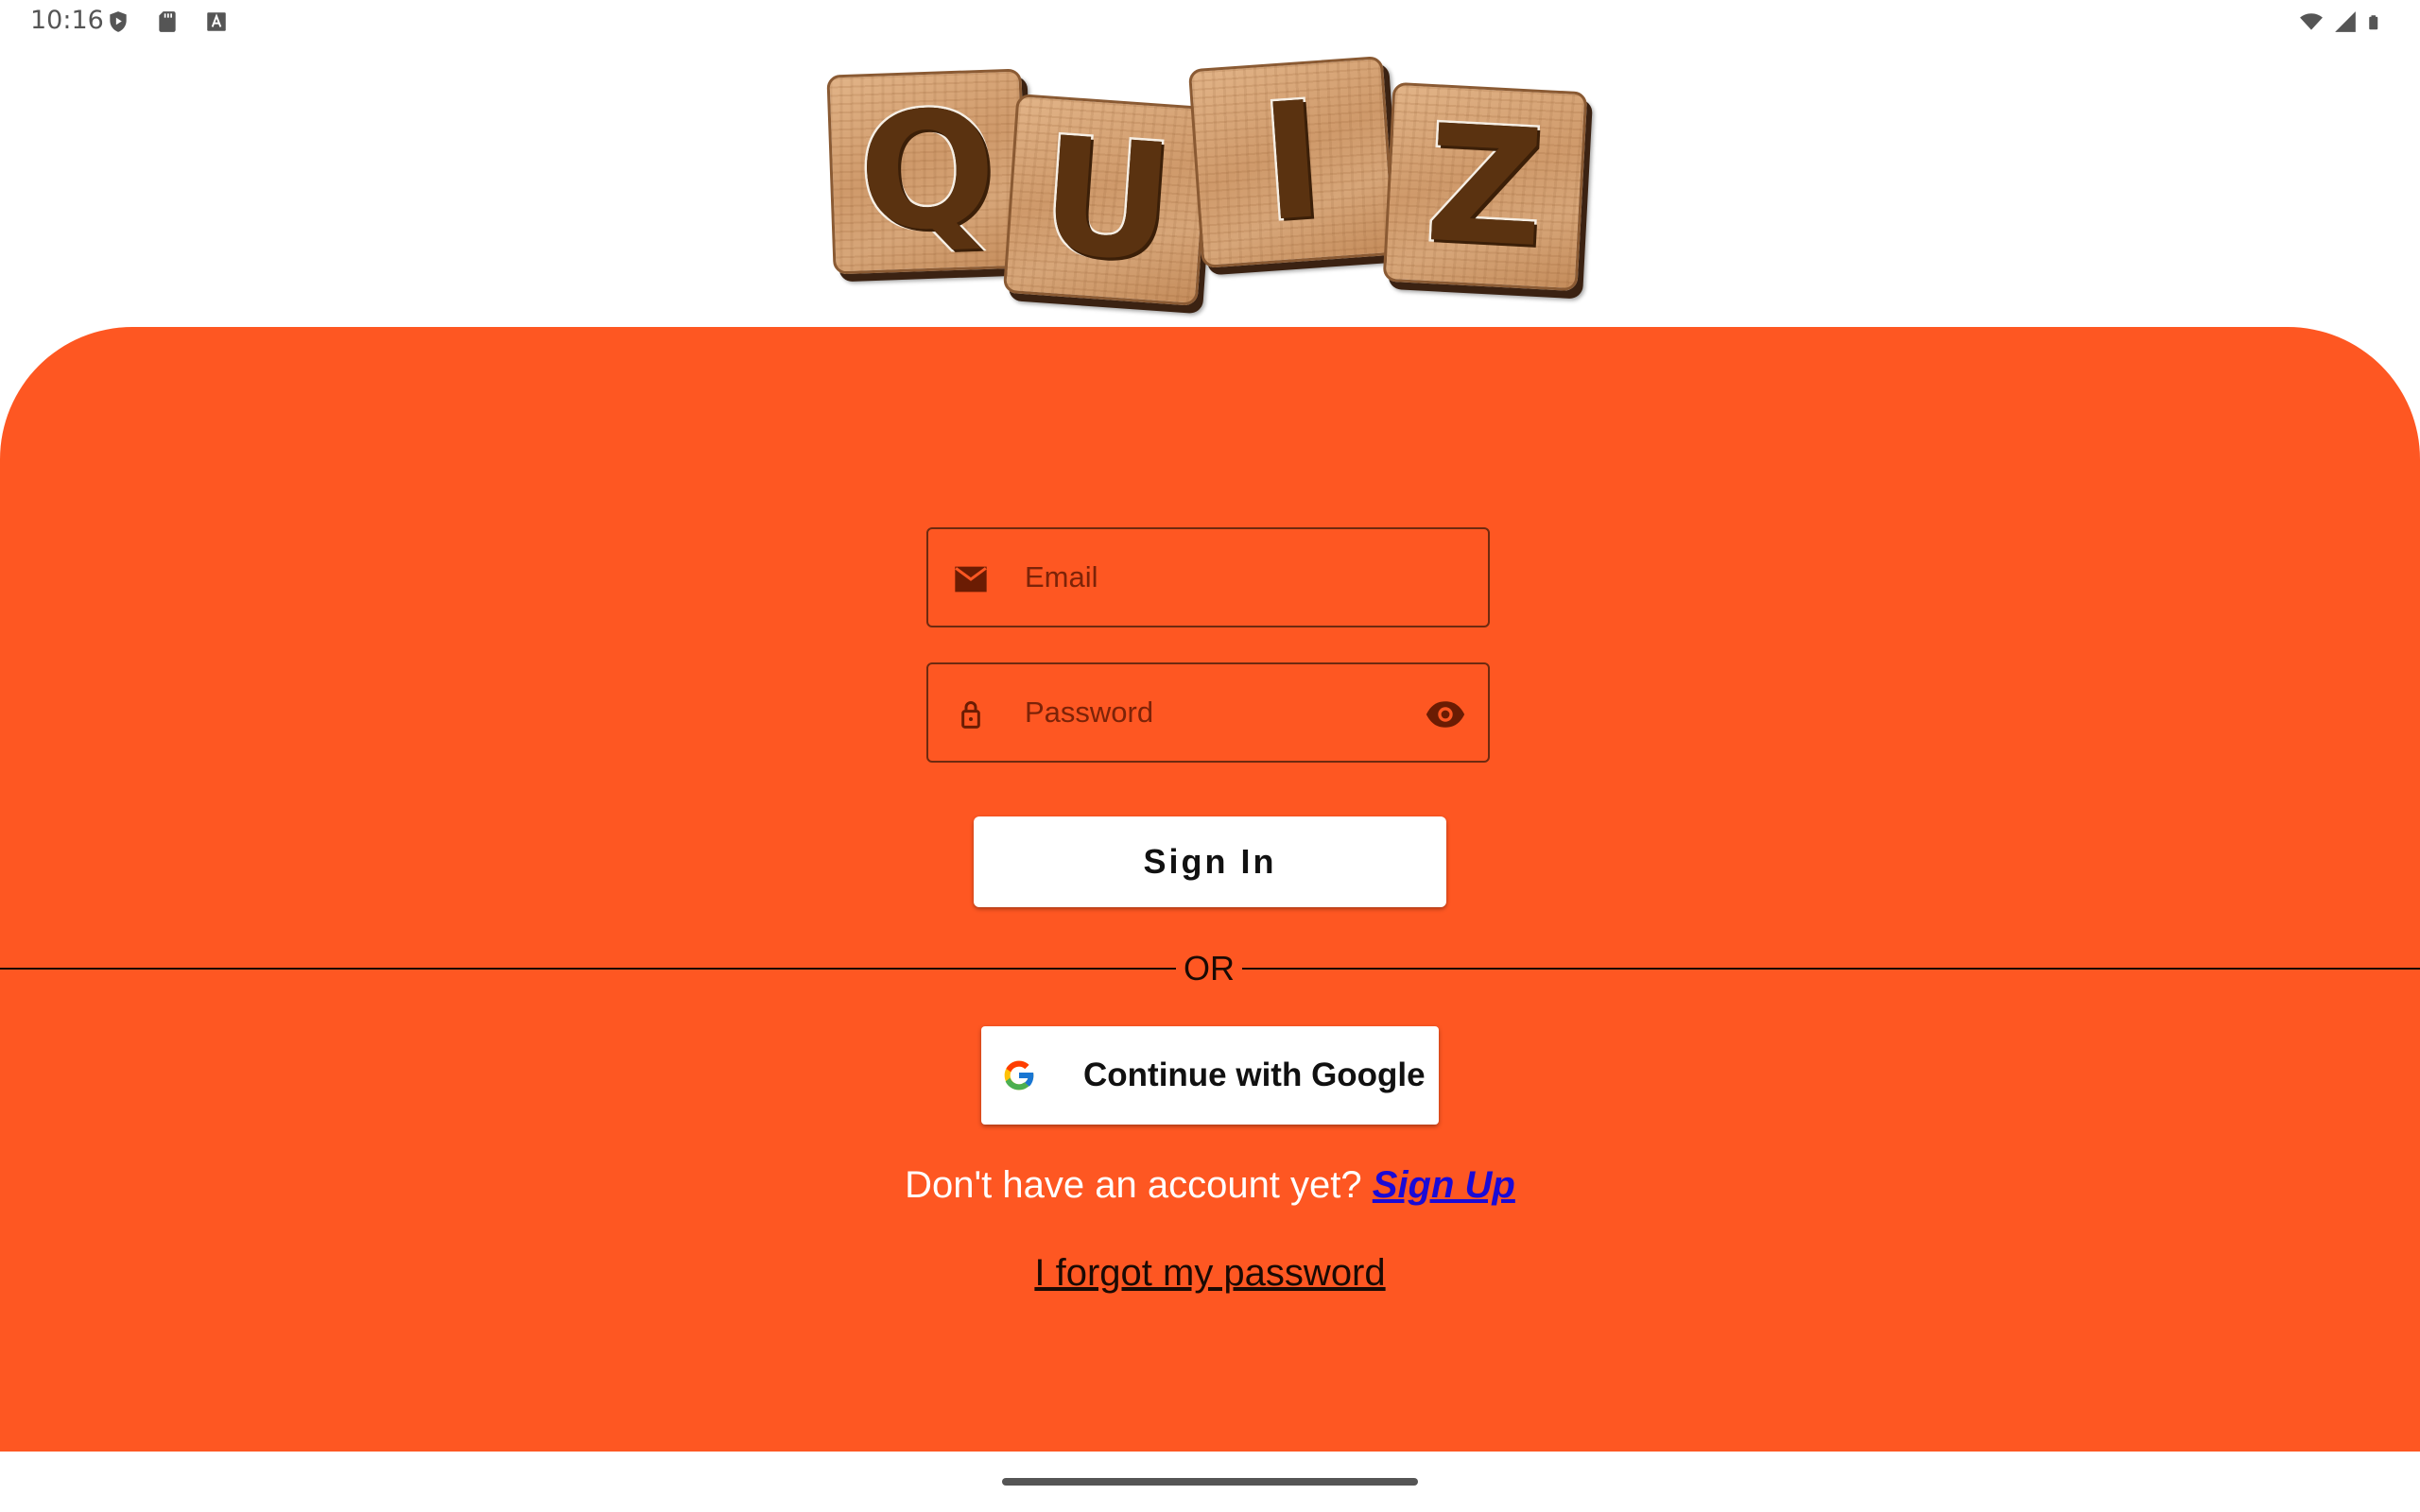 The width and height of the screenshot is (2420, 1512). I want to click on battery-icon, so click(2373, 22).